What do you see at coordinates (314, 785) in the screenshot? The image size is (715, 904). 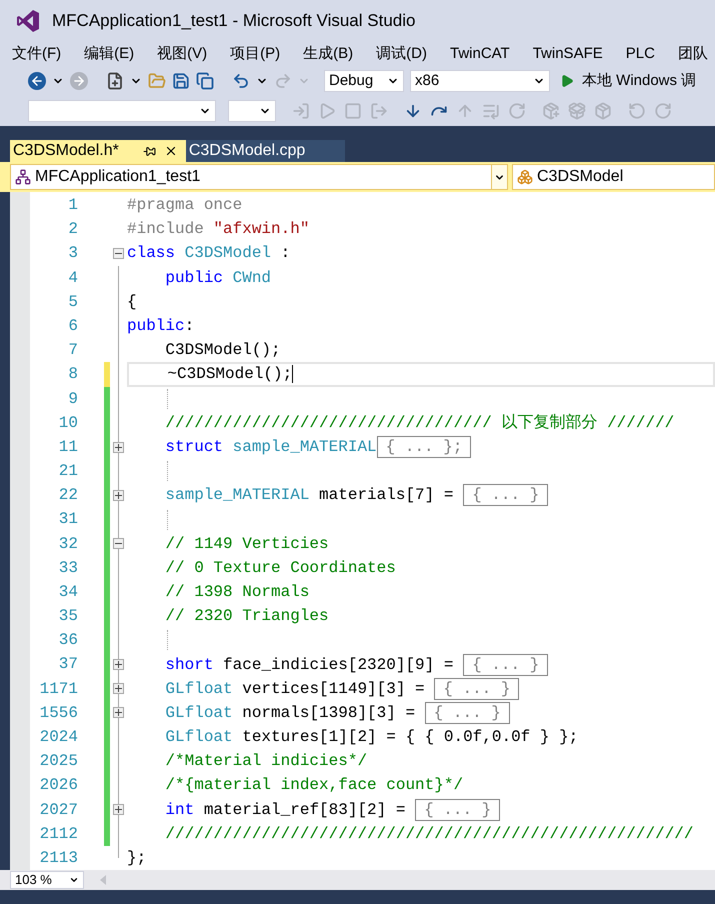 I see `code-line: /*{material index,face count}*/` at bounding box center [314, 785].